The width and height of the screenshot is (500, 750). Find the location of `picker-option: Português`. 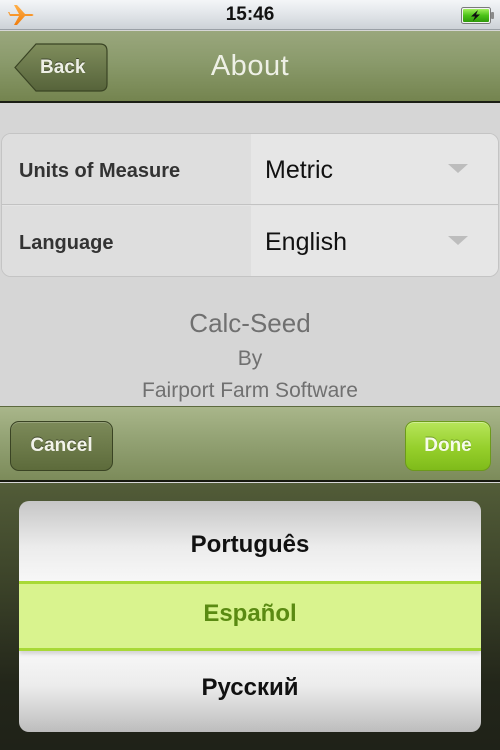

picker-option: Português is located at coordinates (250, 545).